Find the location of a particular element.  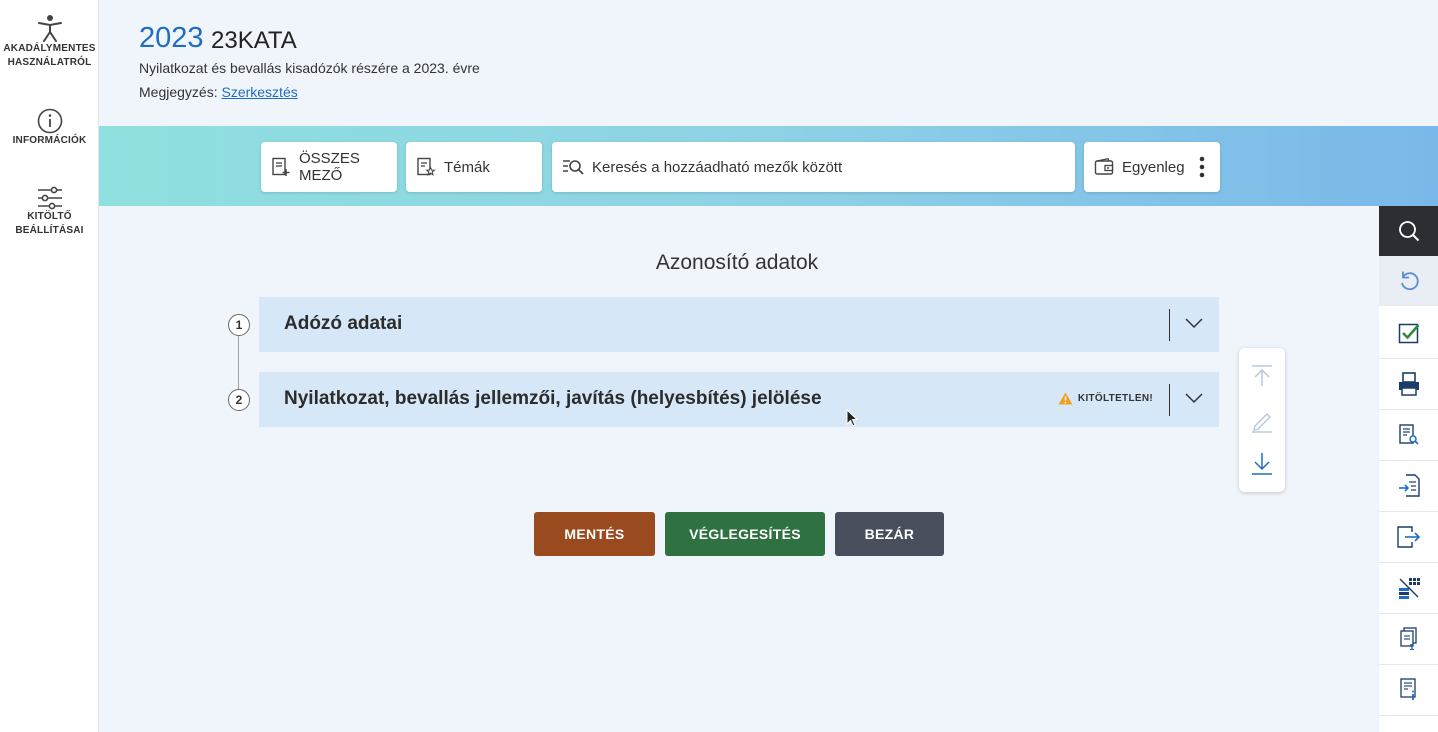

search-button is located at coordinates (1408, 231).